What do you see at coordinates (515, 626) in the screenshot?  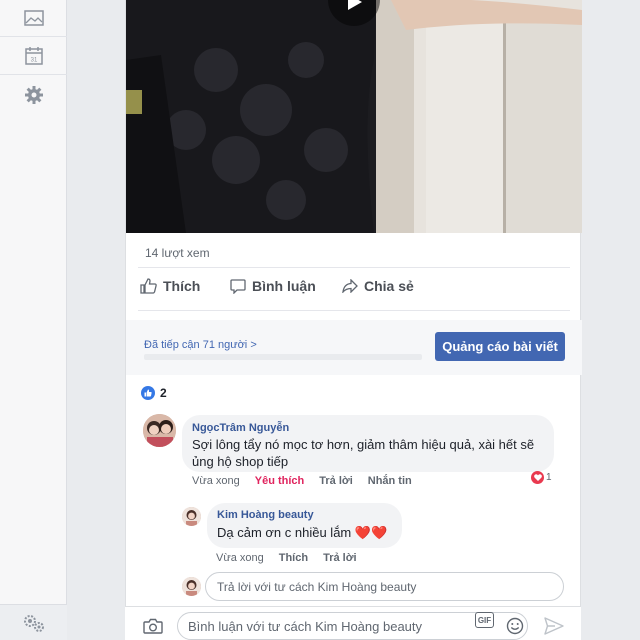 I see `emoji-icon` at bounding box center [515, 626].